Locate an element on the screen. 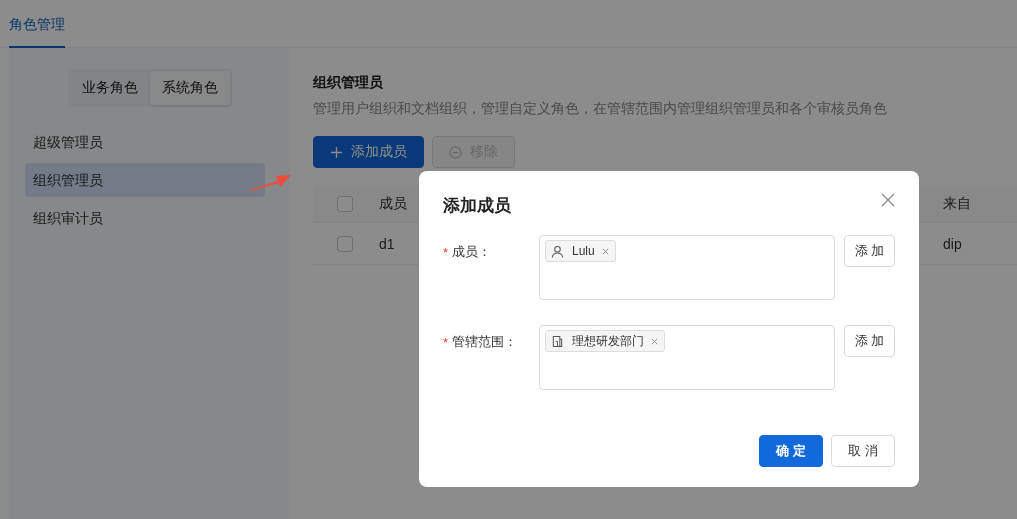 Image resolution: width=1017 pixels, height=519 pixels. tag-input-field: 理想研发部门 is located at coordinates (687, 357).